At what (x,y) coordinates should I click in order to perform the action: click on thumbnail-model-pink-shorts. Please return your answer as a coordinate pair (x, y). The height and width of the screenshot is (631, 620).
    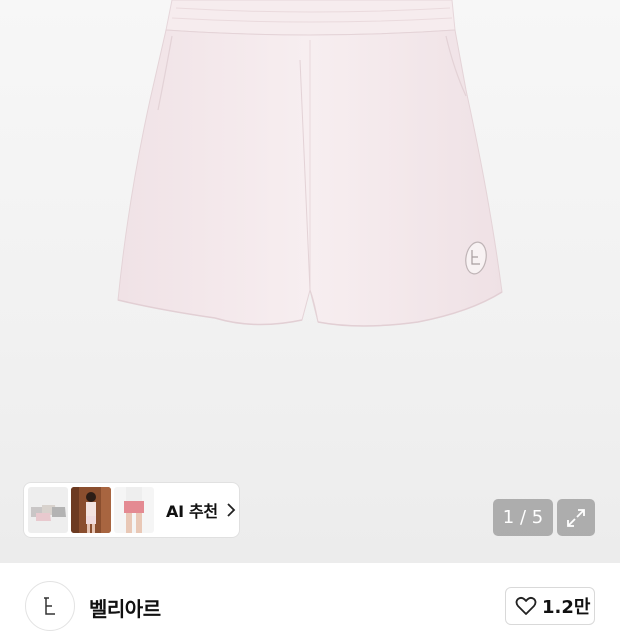
    Looking at the image, I should click on (134, 510).